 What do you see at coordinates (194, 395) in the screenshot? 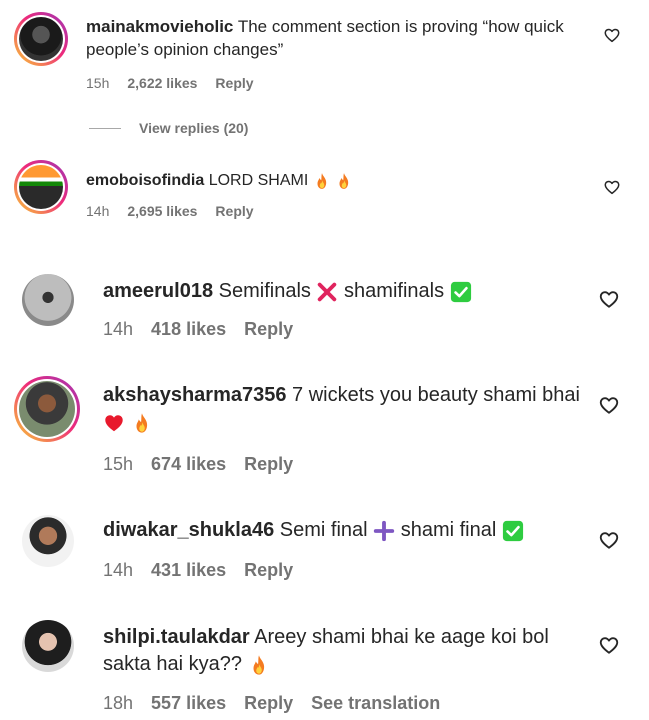
I see `username-link: akshaysharma7356` at bounding box center [194, 395].